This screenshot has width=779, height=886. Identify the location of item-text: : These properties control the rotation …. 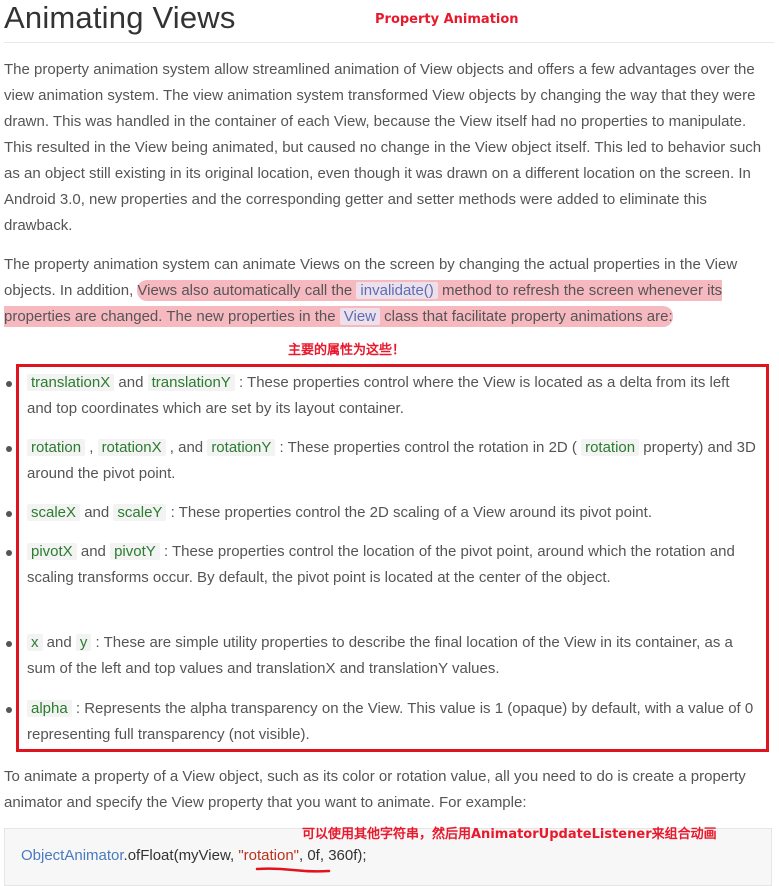
(428, 447).